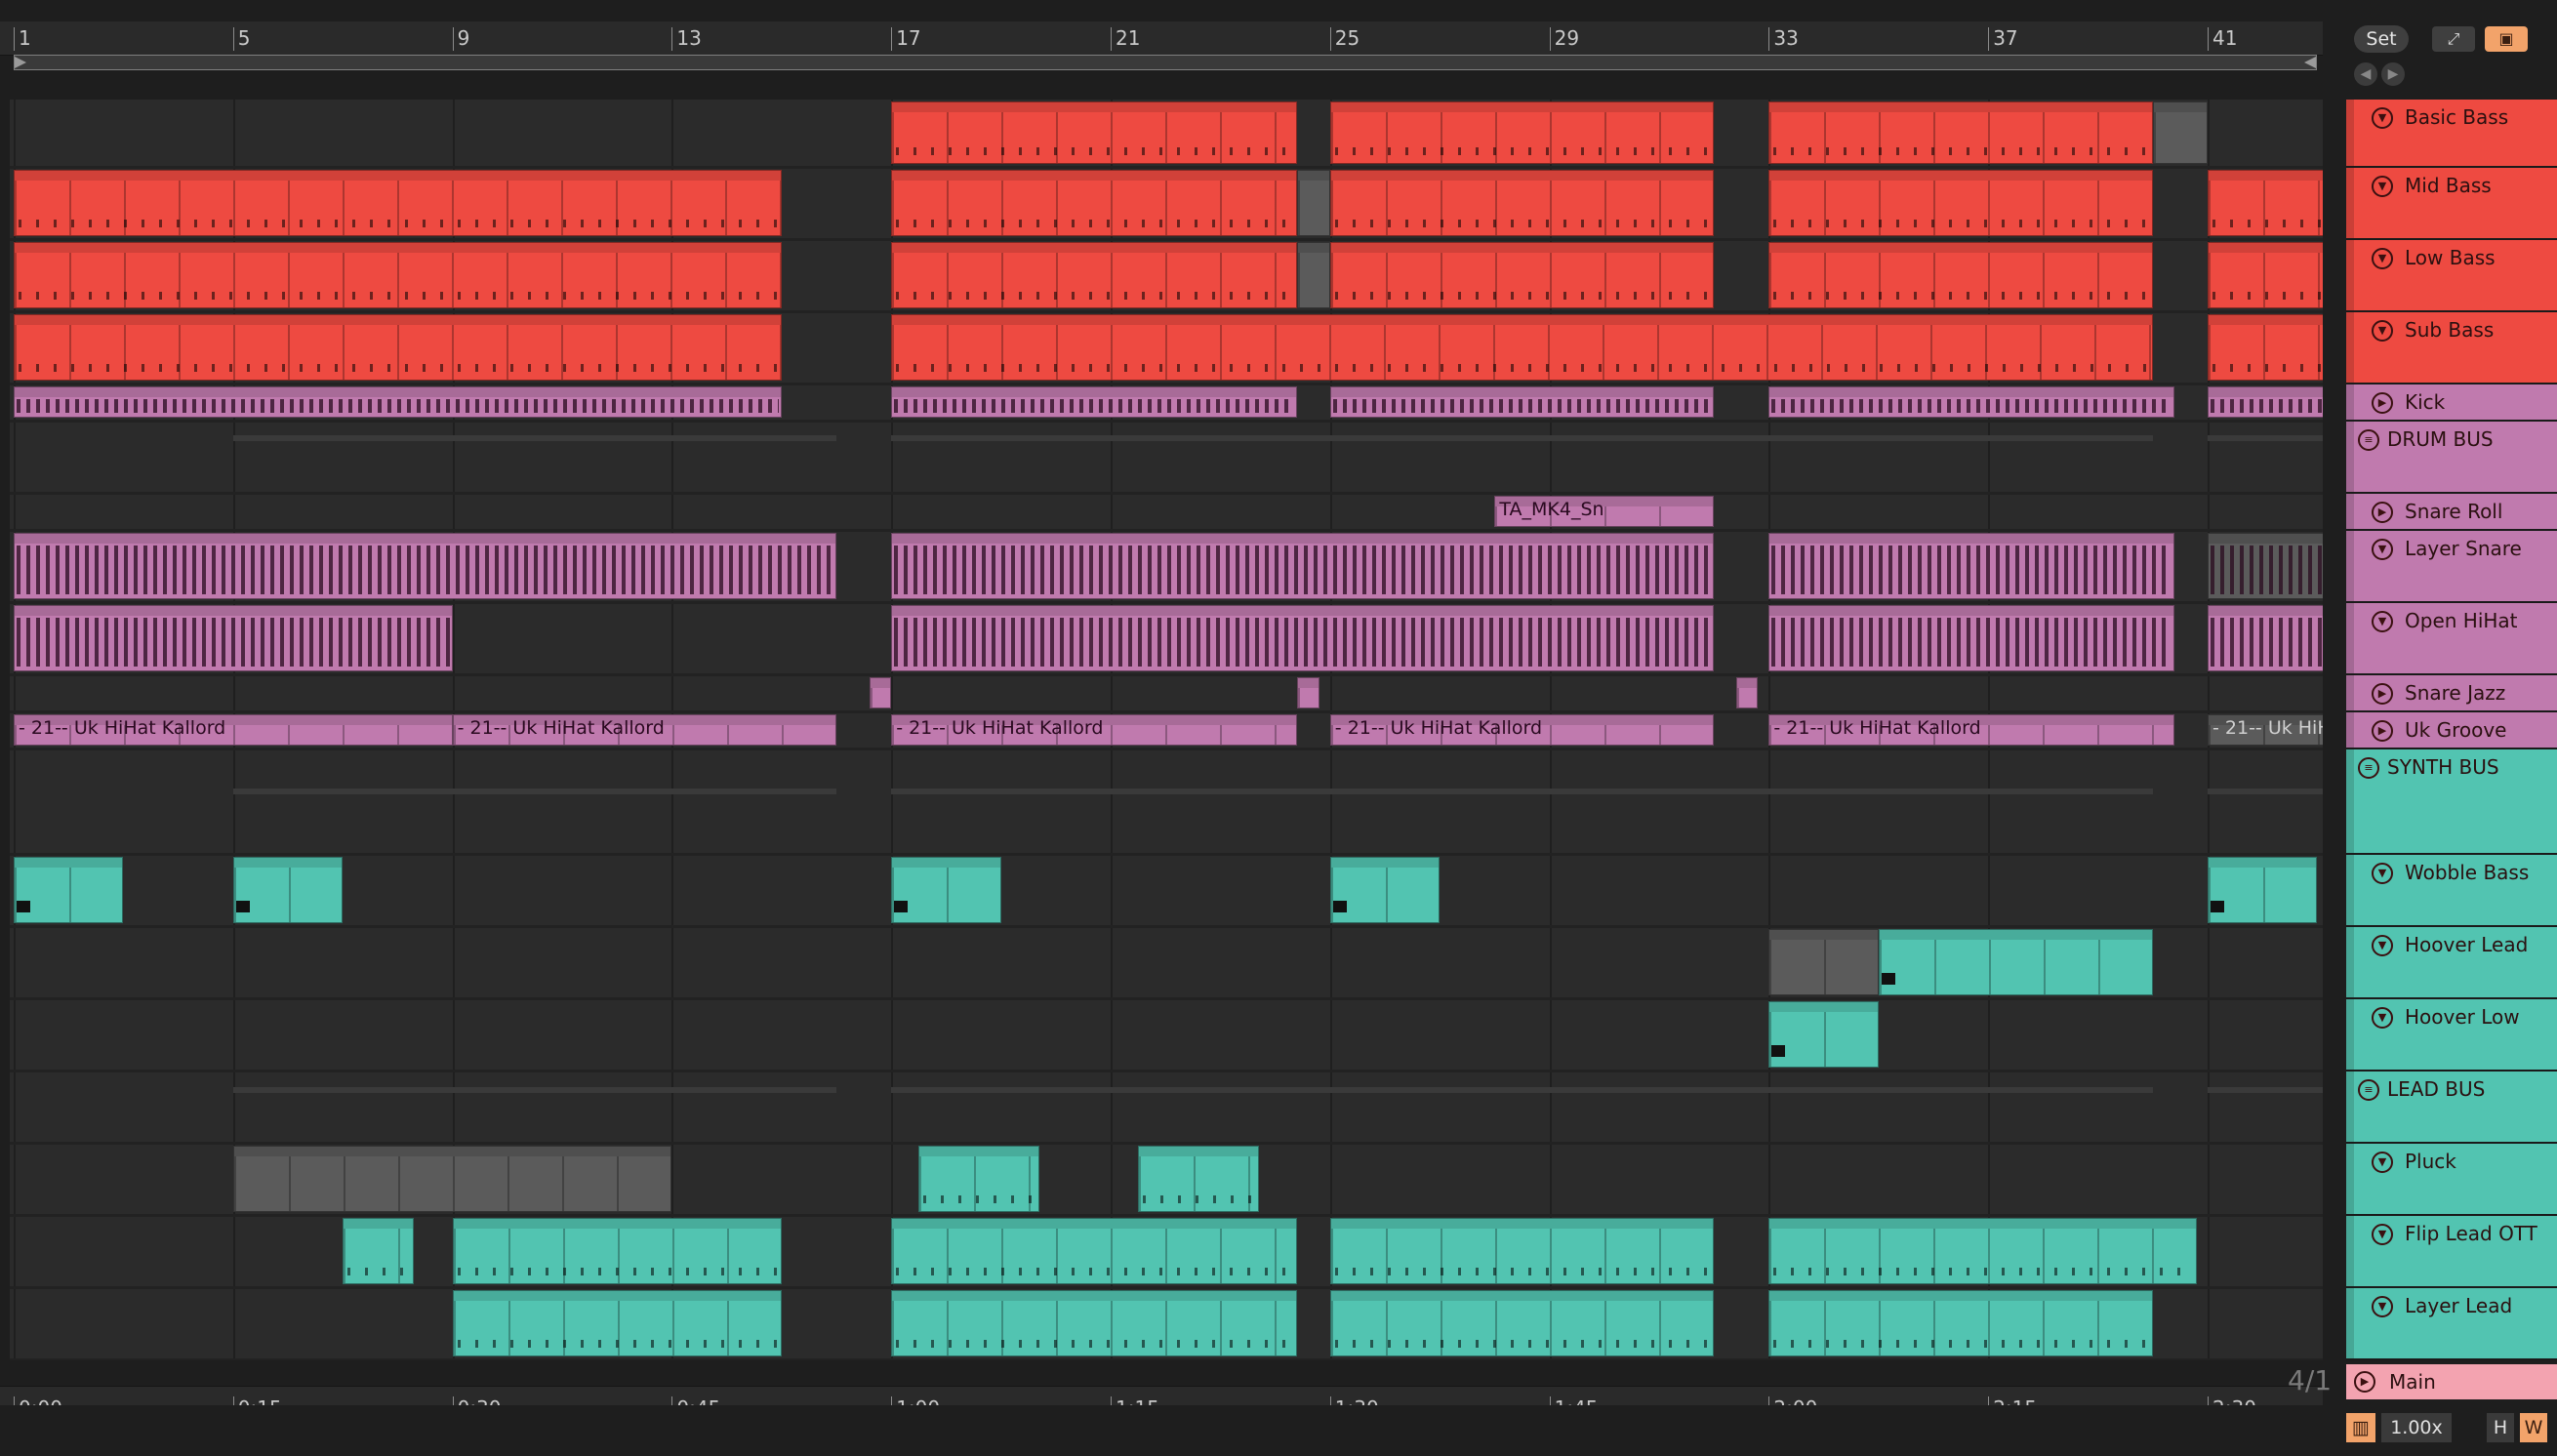 Image resolution: width=2557 pixels, height=1456 pixels. I want to click on expand-icon: ⤢, so click(2453, 39).